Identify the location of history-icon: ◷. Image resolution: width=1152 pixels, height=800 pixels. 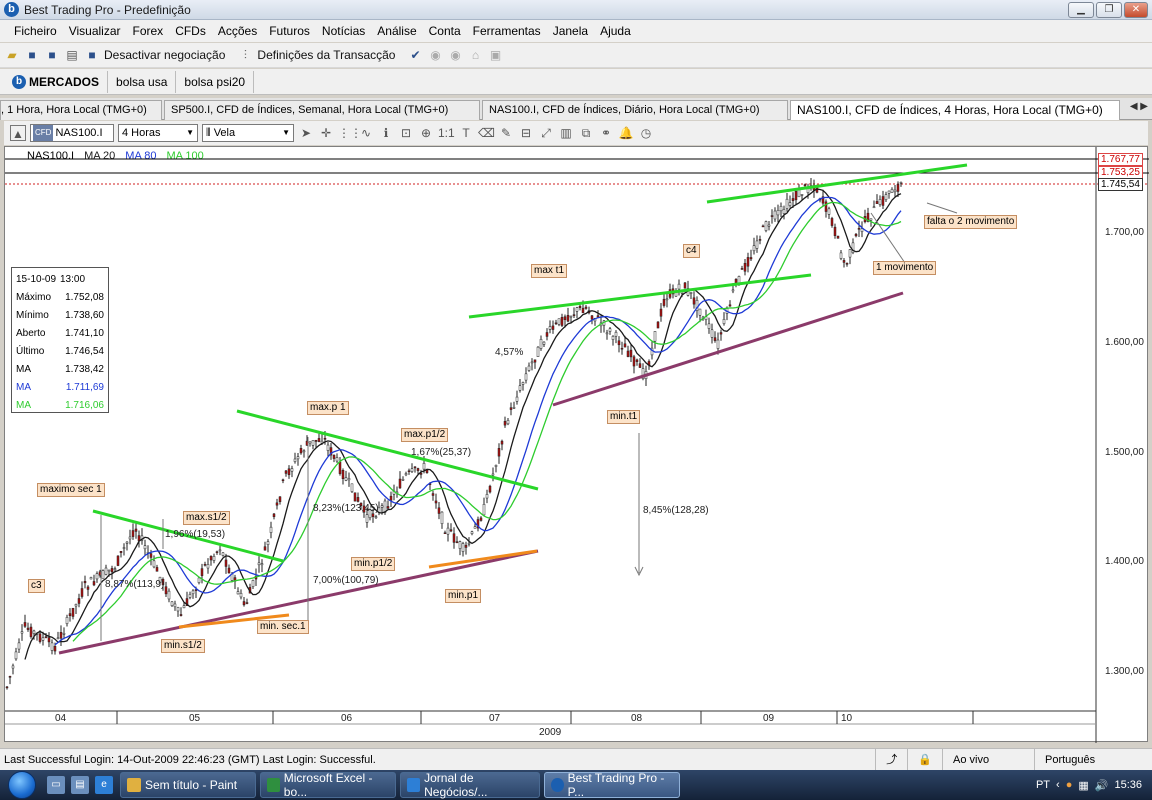
(646, 133).